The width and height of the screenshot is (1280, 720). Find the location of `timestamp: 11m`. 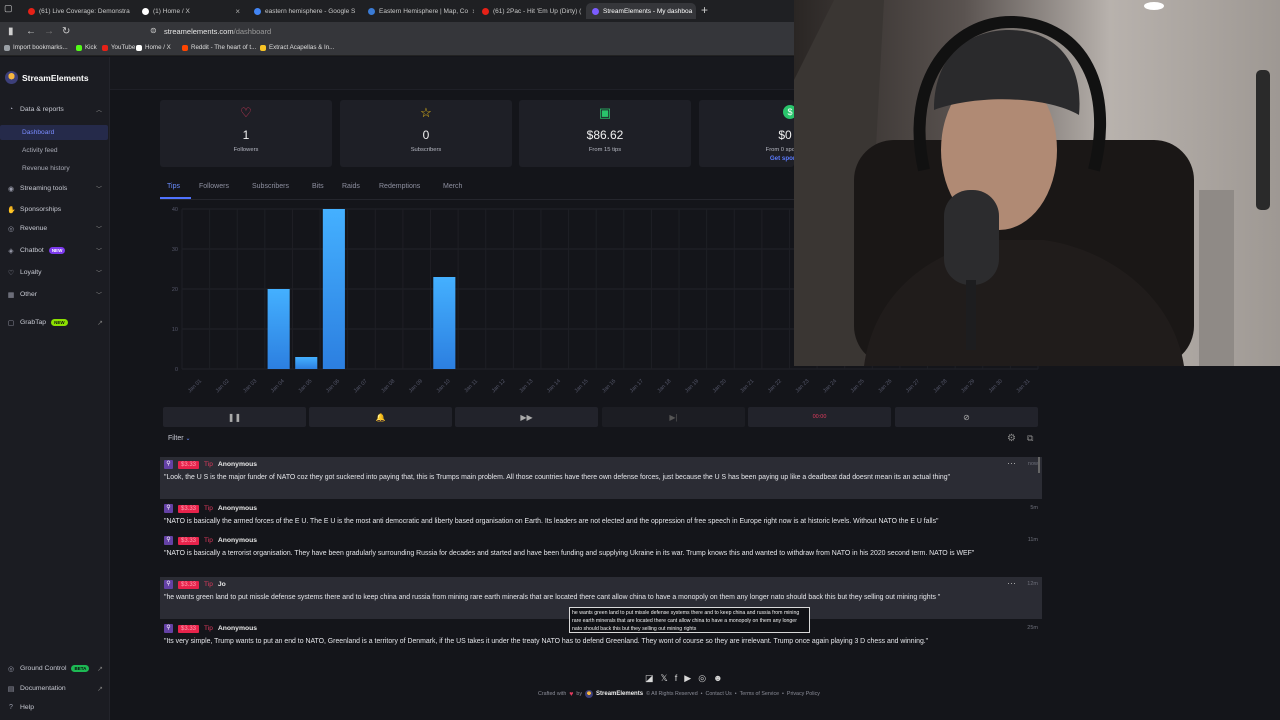

timestamp: 11m is located at coordinates (1032, 540).